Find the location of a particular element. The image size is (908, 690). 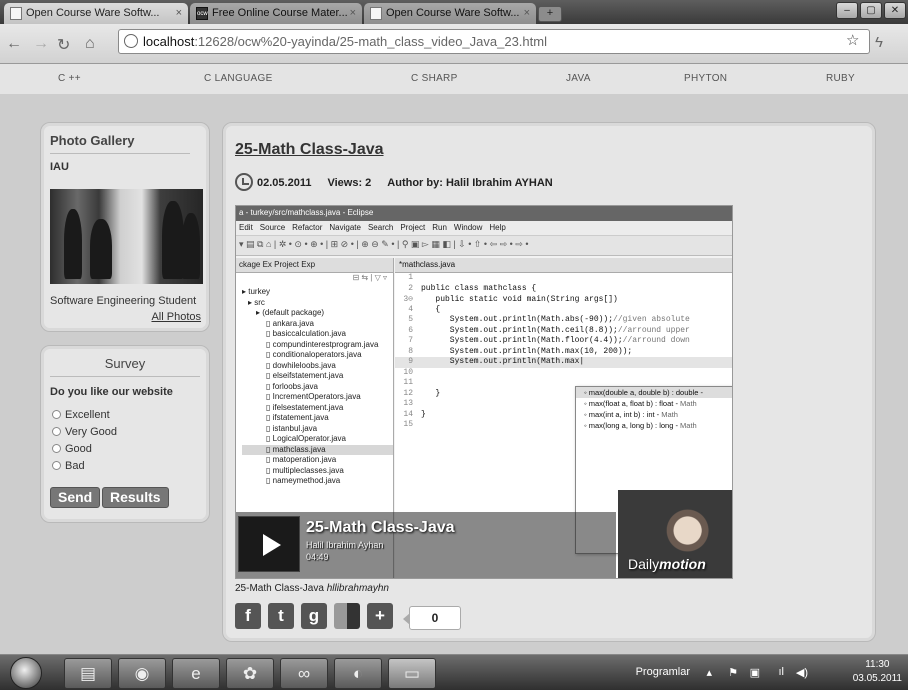

gallery-subtitle: IAU is located at coordinates (59, 167).